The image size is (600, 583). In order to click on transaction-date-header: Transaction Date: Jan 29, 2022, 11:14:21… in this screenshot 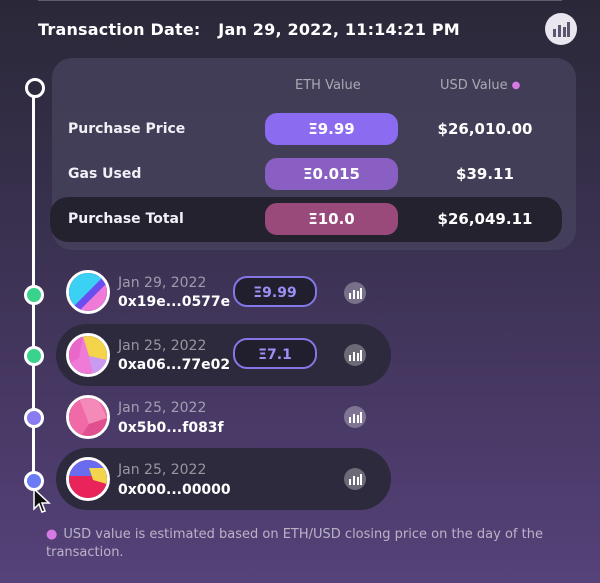, I will do `click(249, 29)`.